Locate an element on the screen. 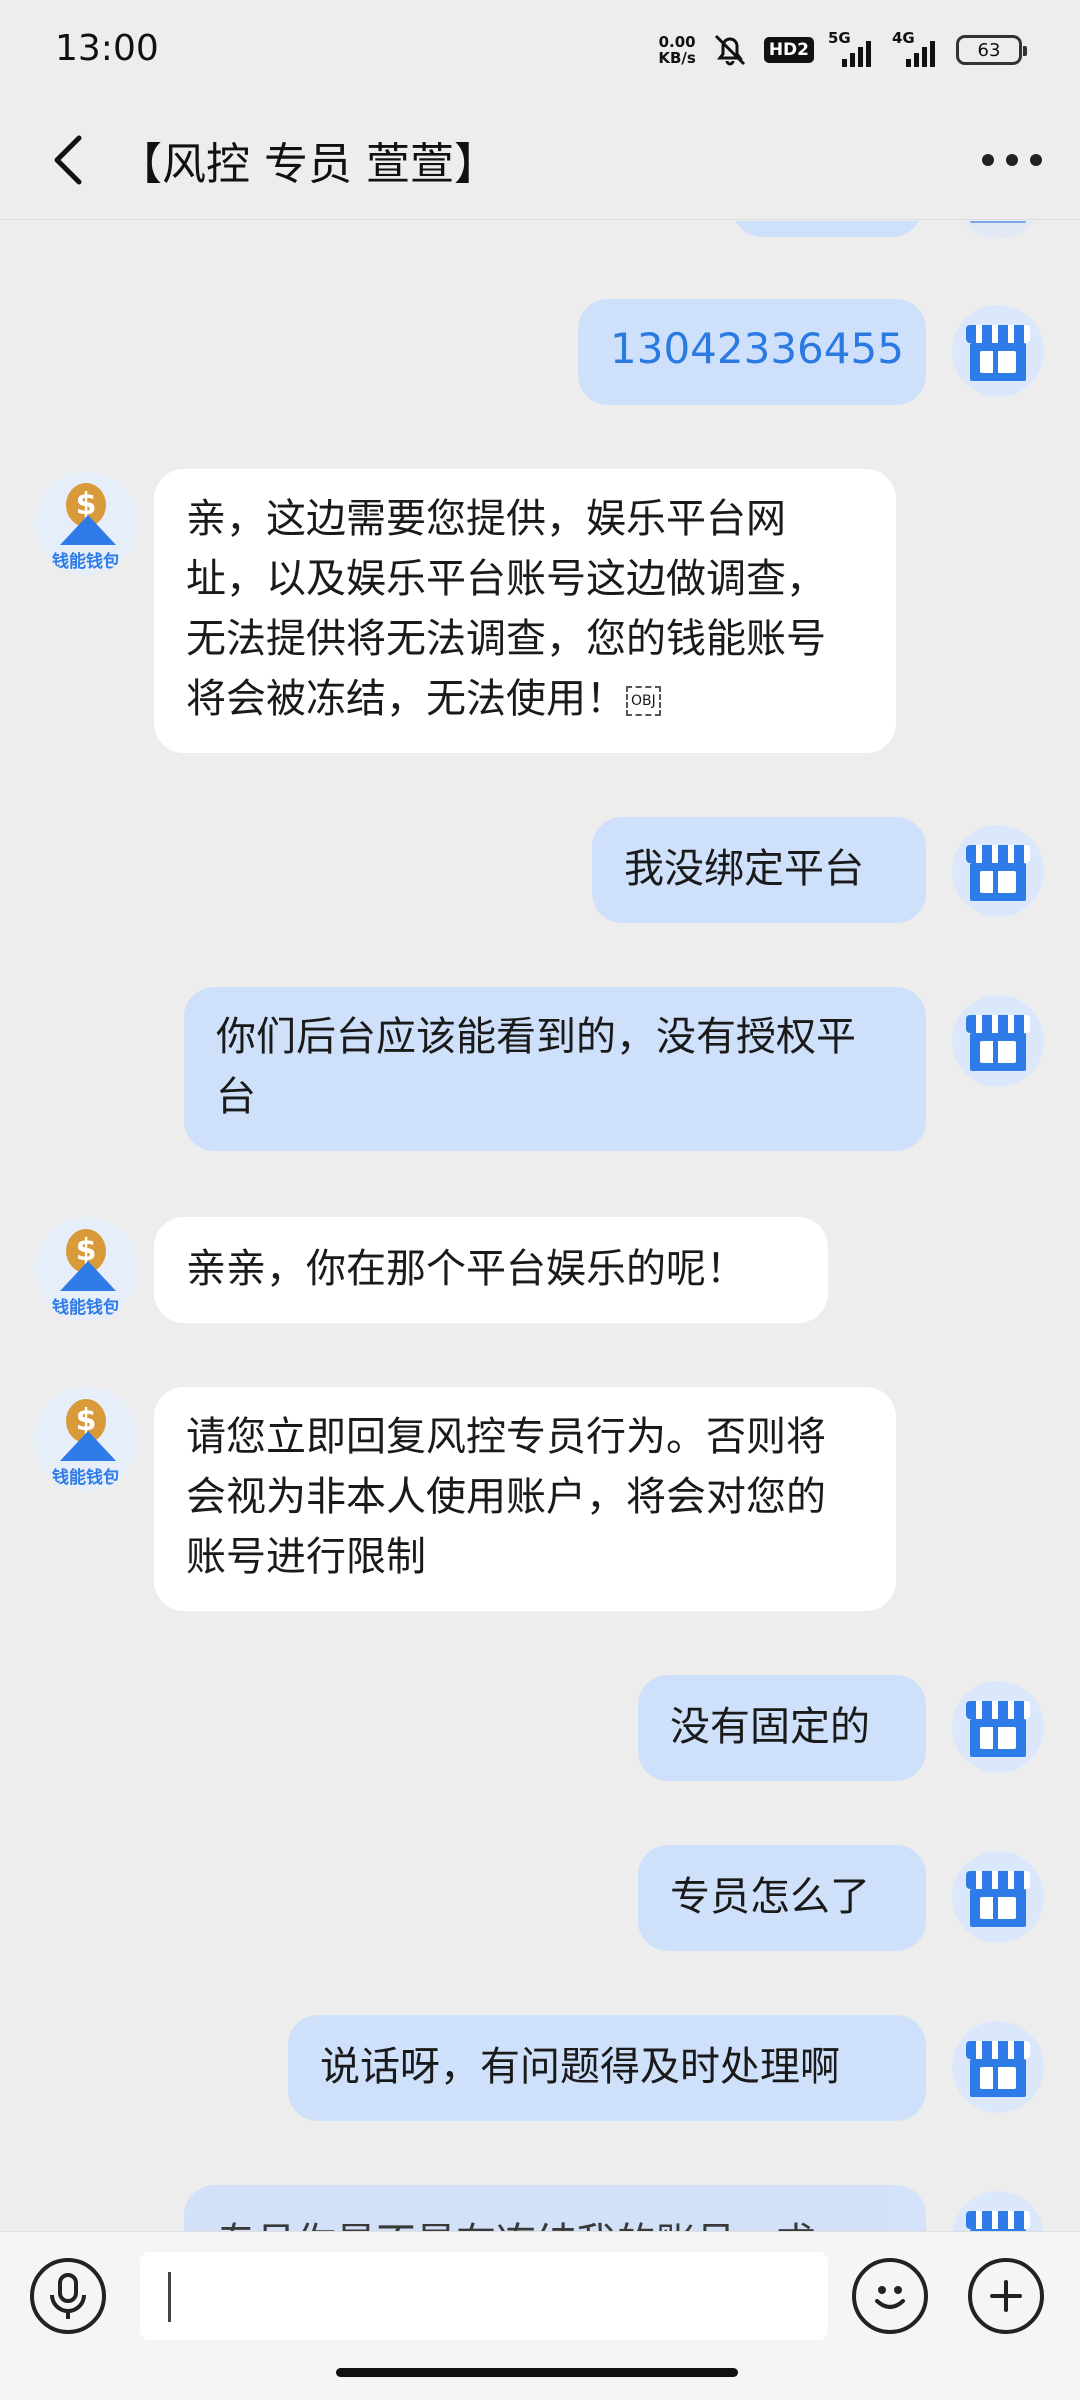 The height and width of the screenshot is (2400, 1080). message-bubble-outgoing: 你们后台应该能看到的，没有授权平台 is located at coordinates (555, 1069).